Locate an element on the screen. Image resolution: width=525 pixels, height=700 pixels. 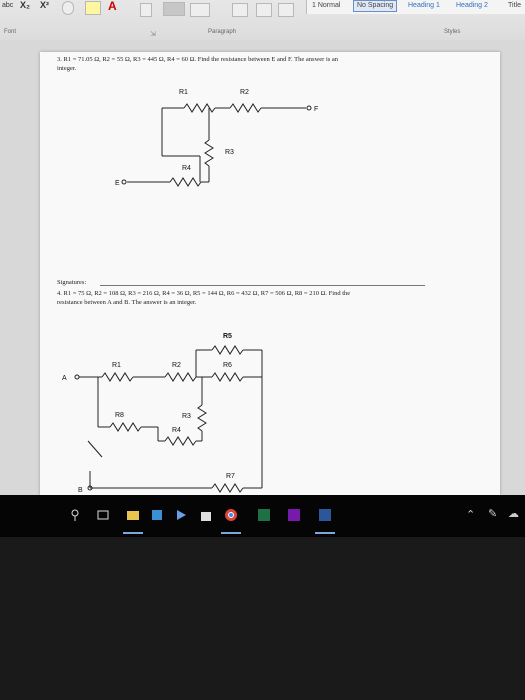
c2-a-label: A is located at coordinates (64, 378).